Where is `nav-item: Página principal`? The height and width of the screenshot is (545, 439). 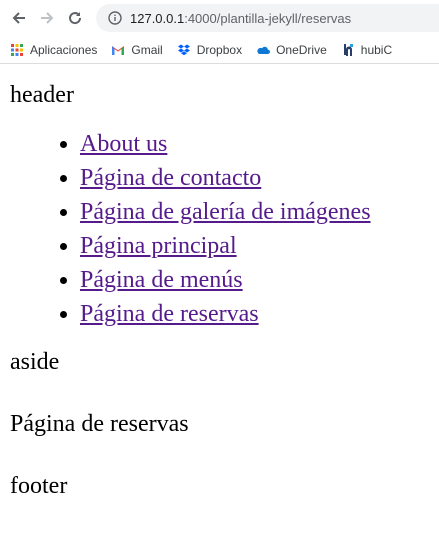 nav-item: Página principal is located at coordinates (254, 246).